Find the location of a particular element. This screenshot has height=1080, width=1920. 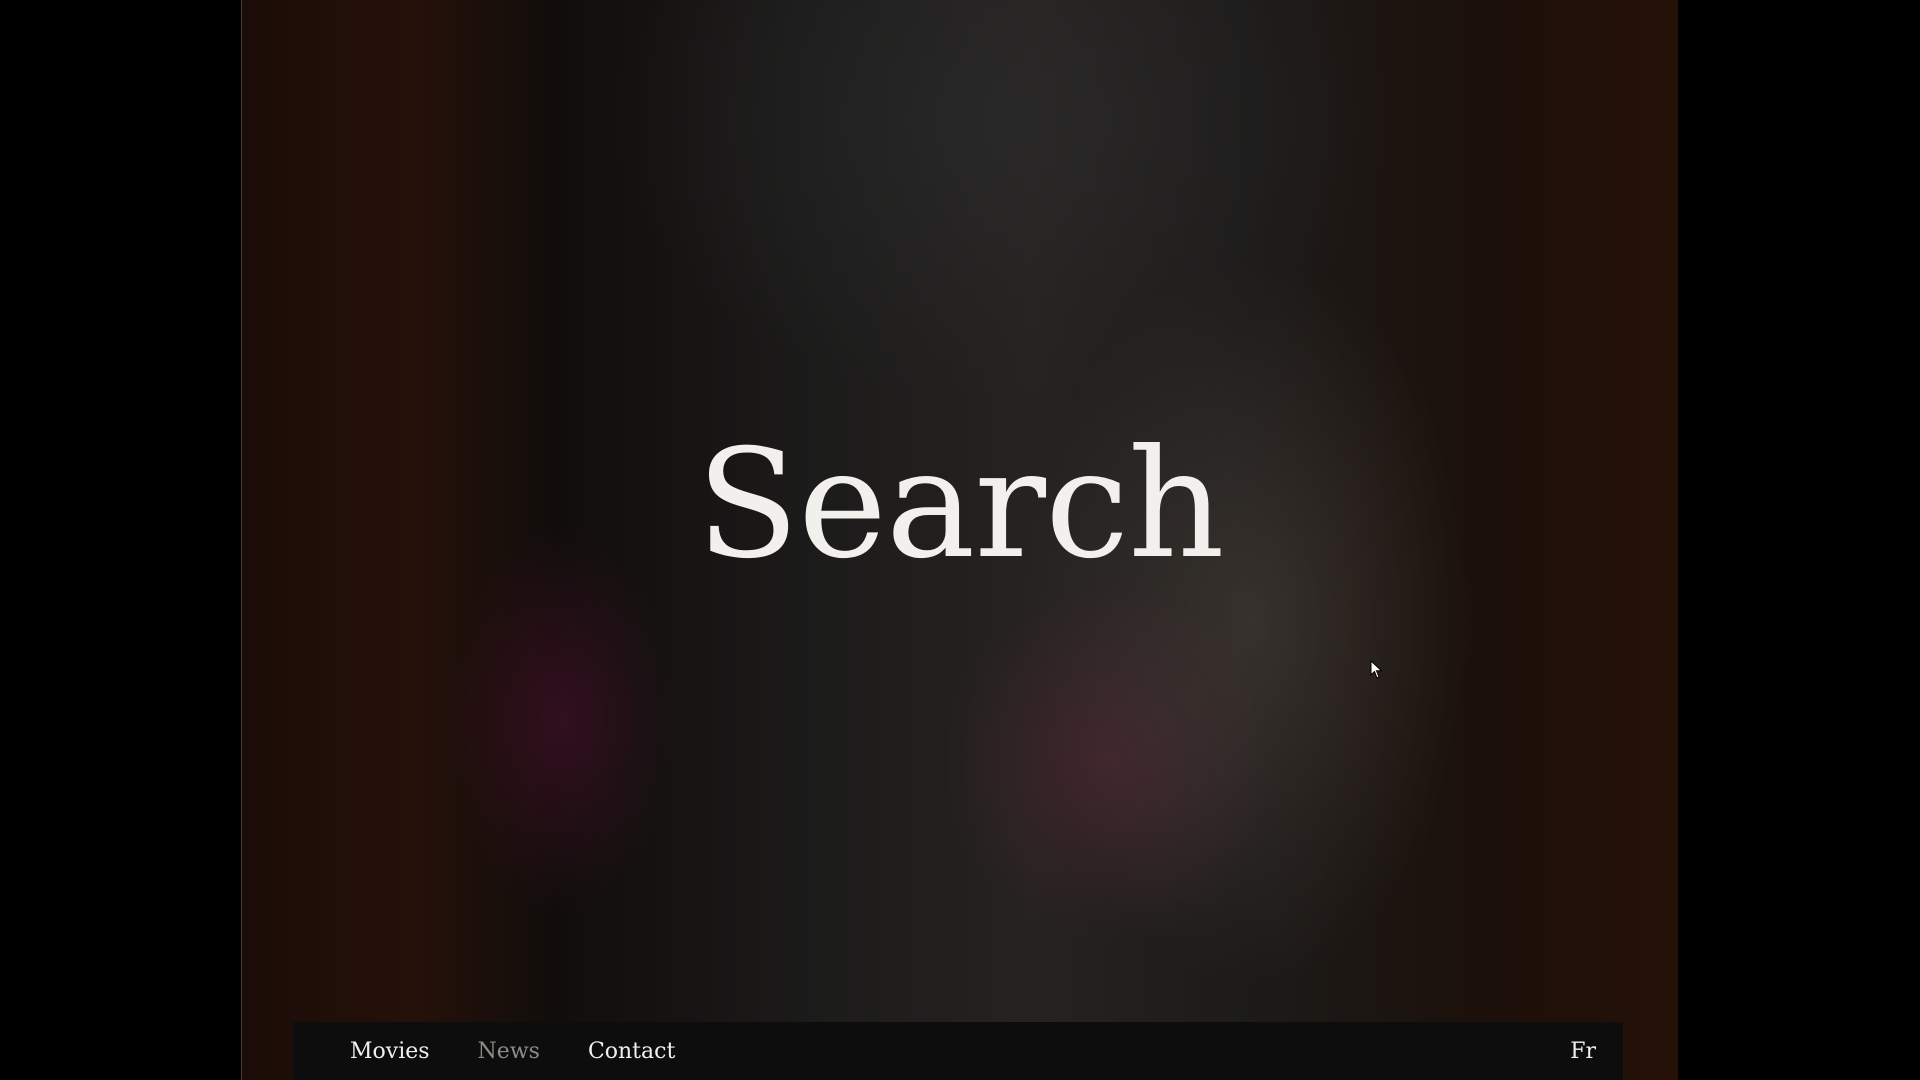

page-title: Search is located at coordinates (960, 505).